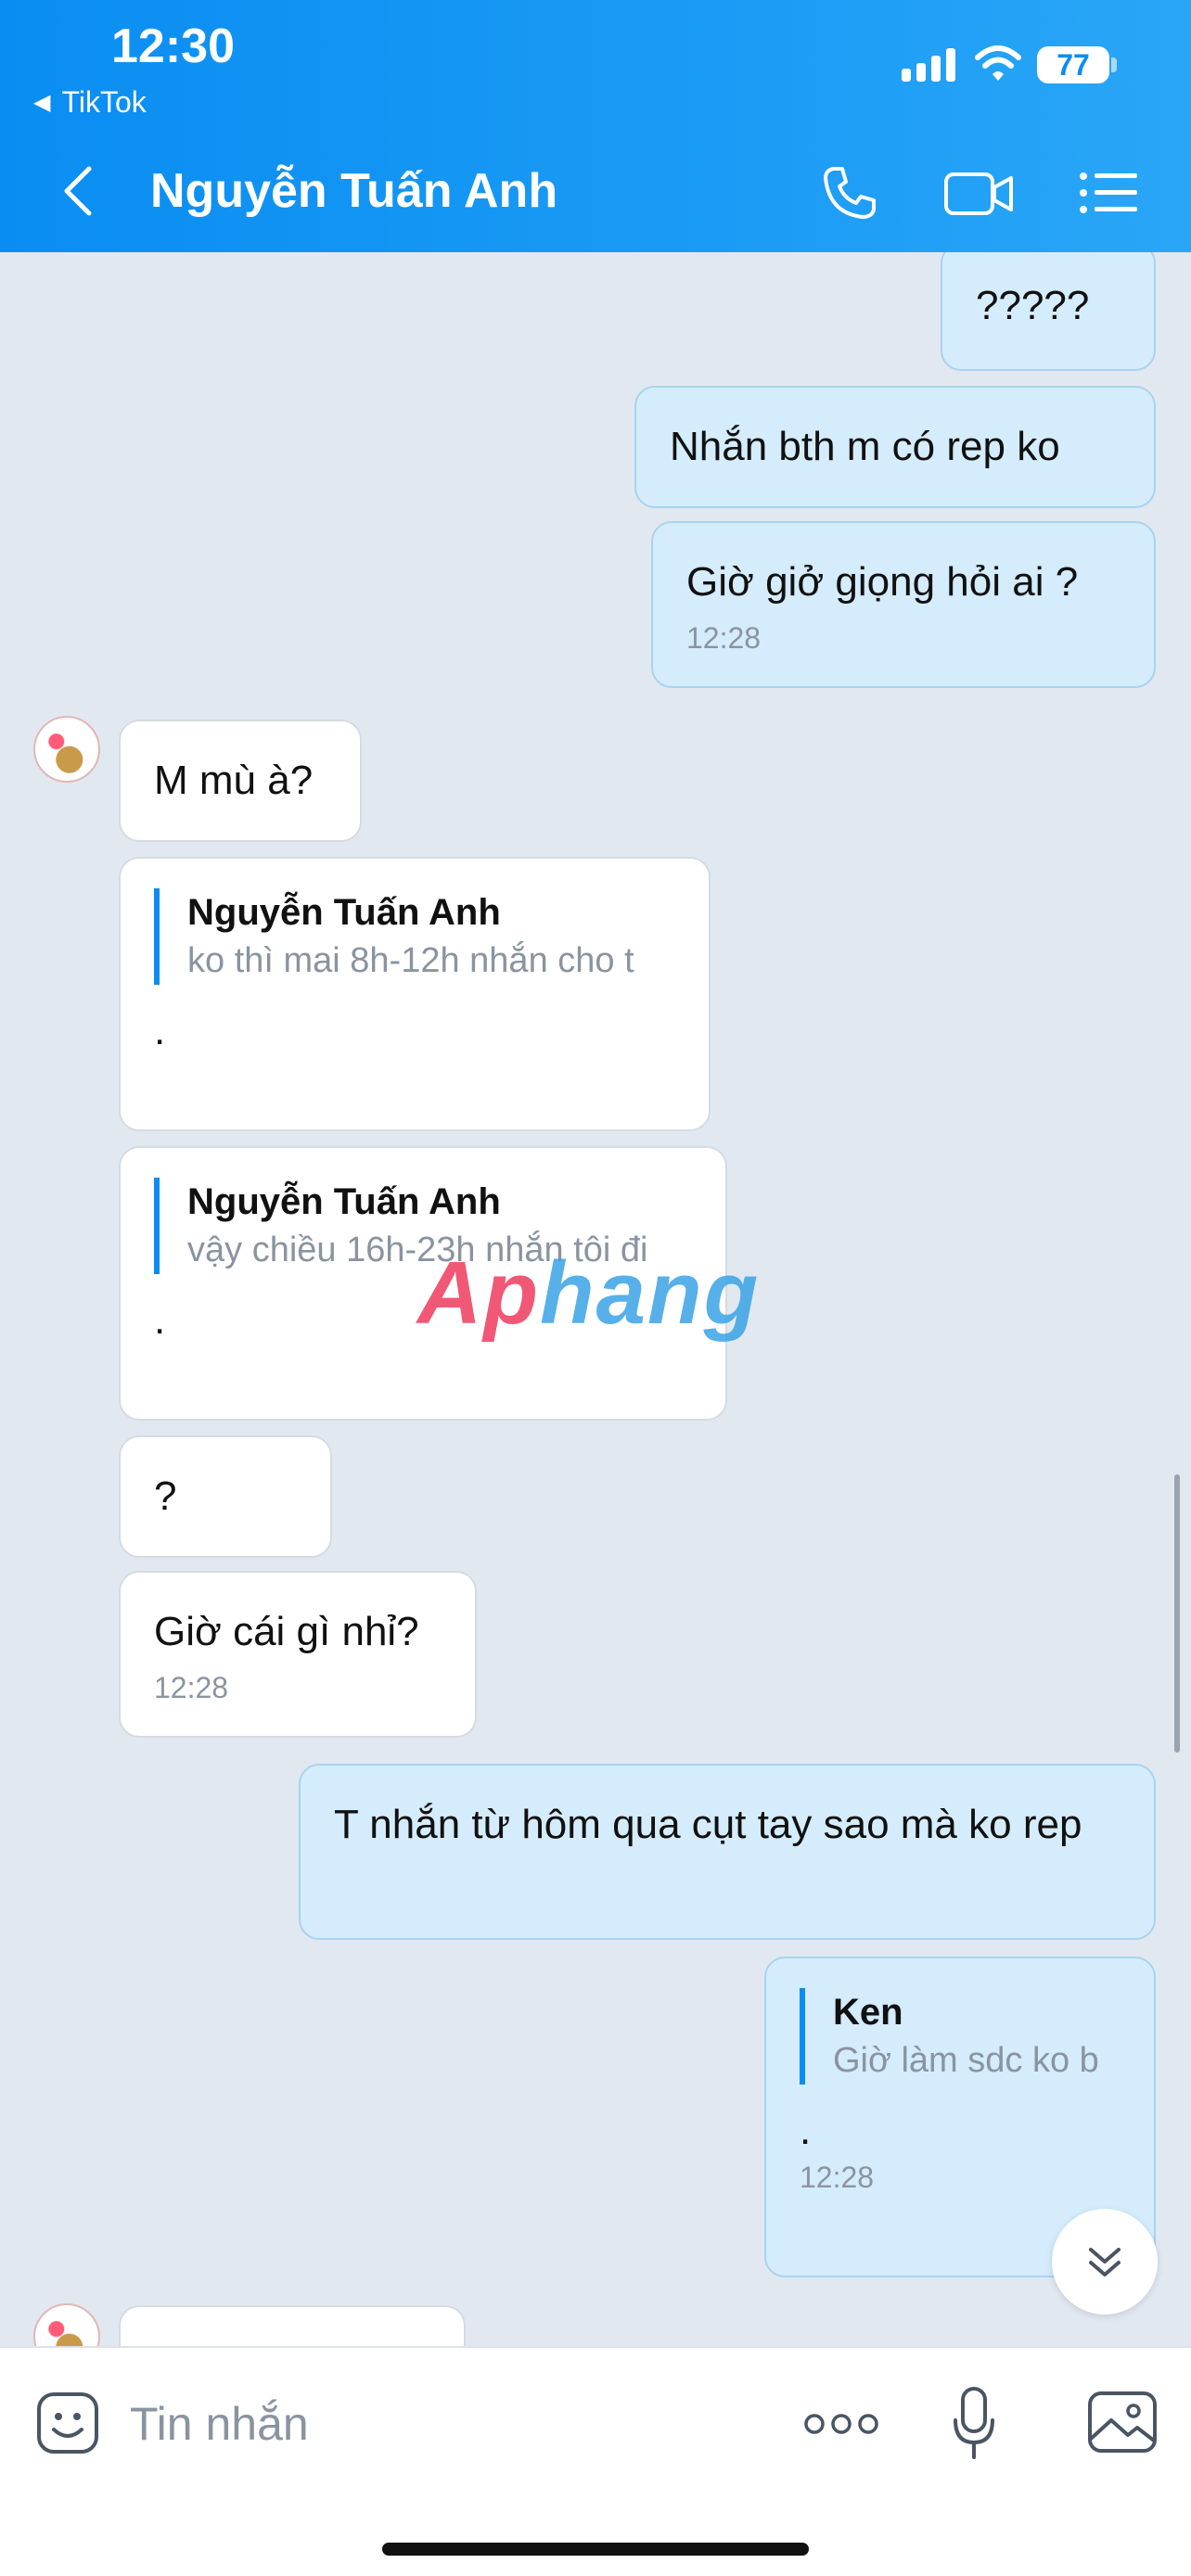 The image size is (1191, 2576). What do you see at coordinates (841, 2424) in the screenshot?
I see `more-options-icon` at bounding box center [841, 2424].